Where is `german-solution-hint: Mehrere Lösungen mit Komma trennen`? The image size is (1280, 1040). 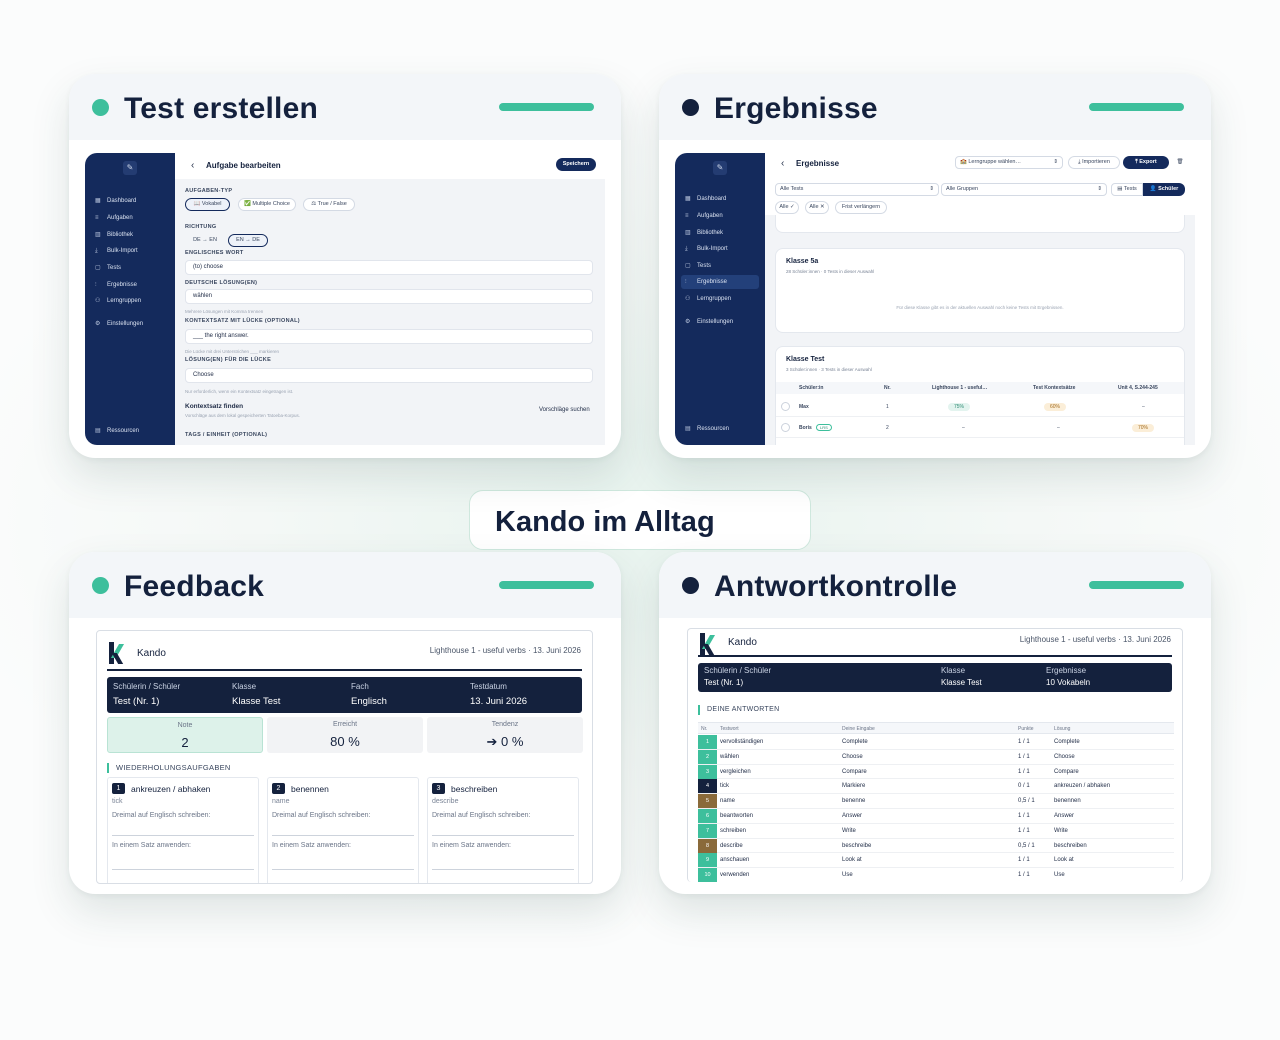 german-solution-hint: Mehrere Lösungen mit Komma trennen is located at coordinates (224, 311).